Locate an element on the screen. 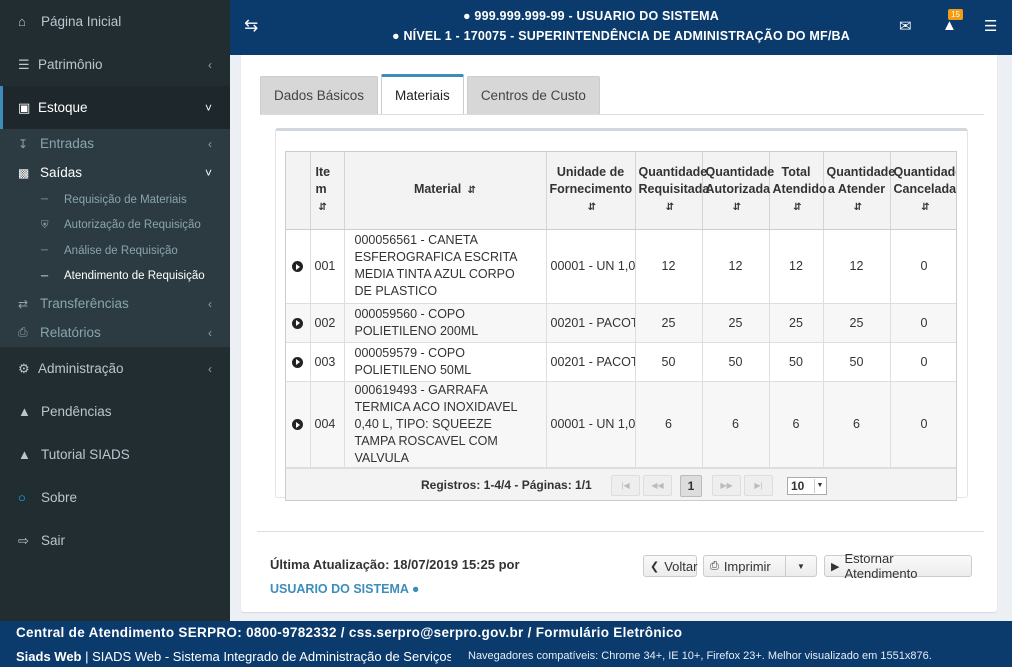 The image size is (1012, 667). first-page-icon: |◀ is located at coordinates (625, 485).